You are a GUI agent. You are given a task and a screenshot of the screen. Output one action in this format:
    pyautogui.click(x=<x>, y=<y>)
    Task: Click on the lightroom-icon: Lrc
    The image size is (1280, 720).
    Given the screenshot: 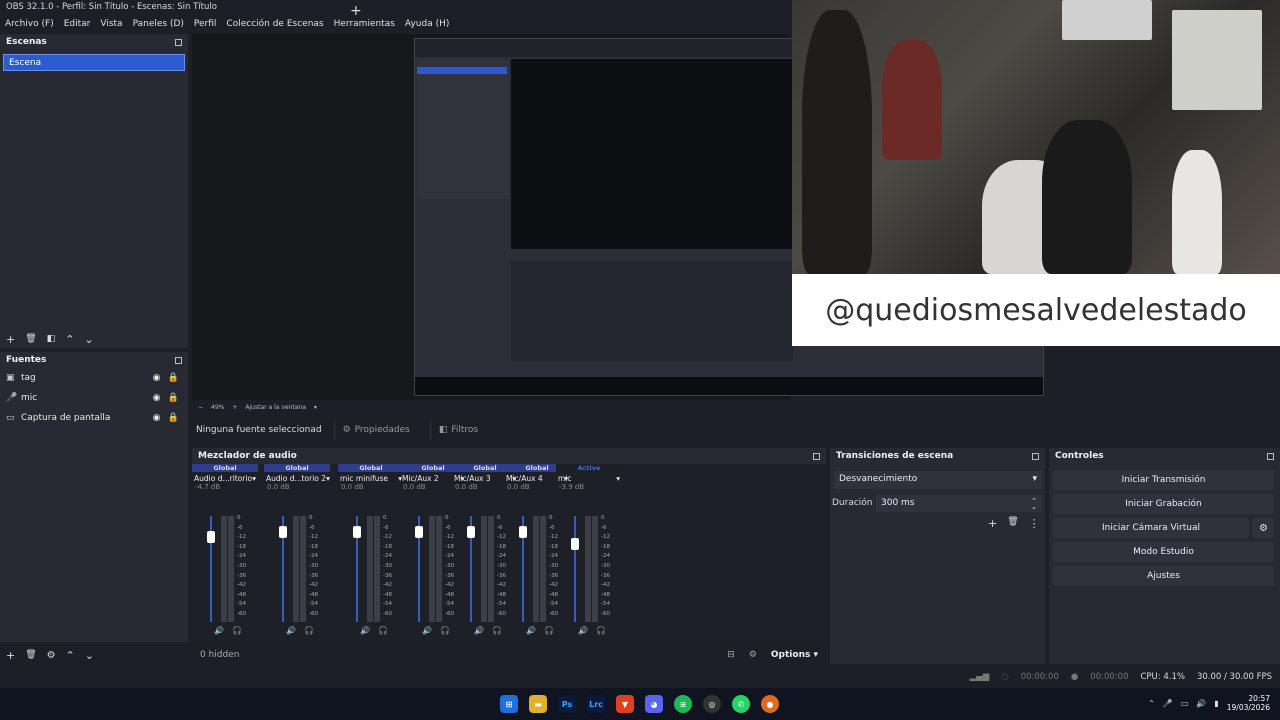 What is the action you would take?
    pyautogui.click(x=596, y=704)
    